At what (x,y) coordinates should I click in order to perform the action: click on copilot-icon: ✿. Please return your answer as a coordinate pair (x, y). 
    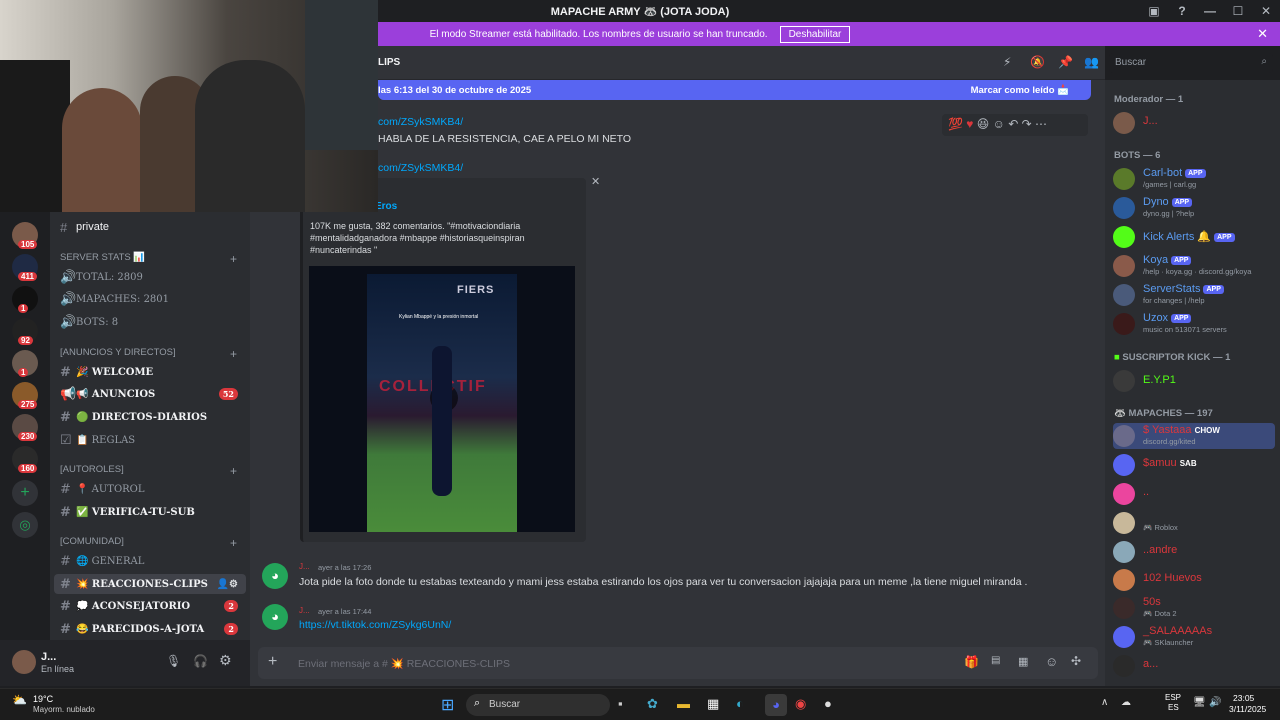
    Looking at the image, I should click on (652, 704).